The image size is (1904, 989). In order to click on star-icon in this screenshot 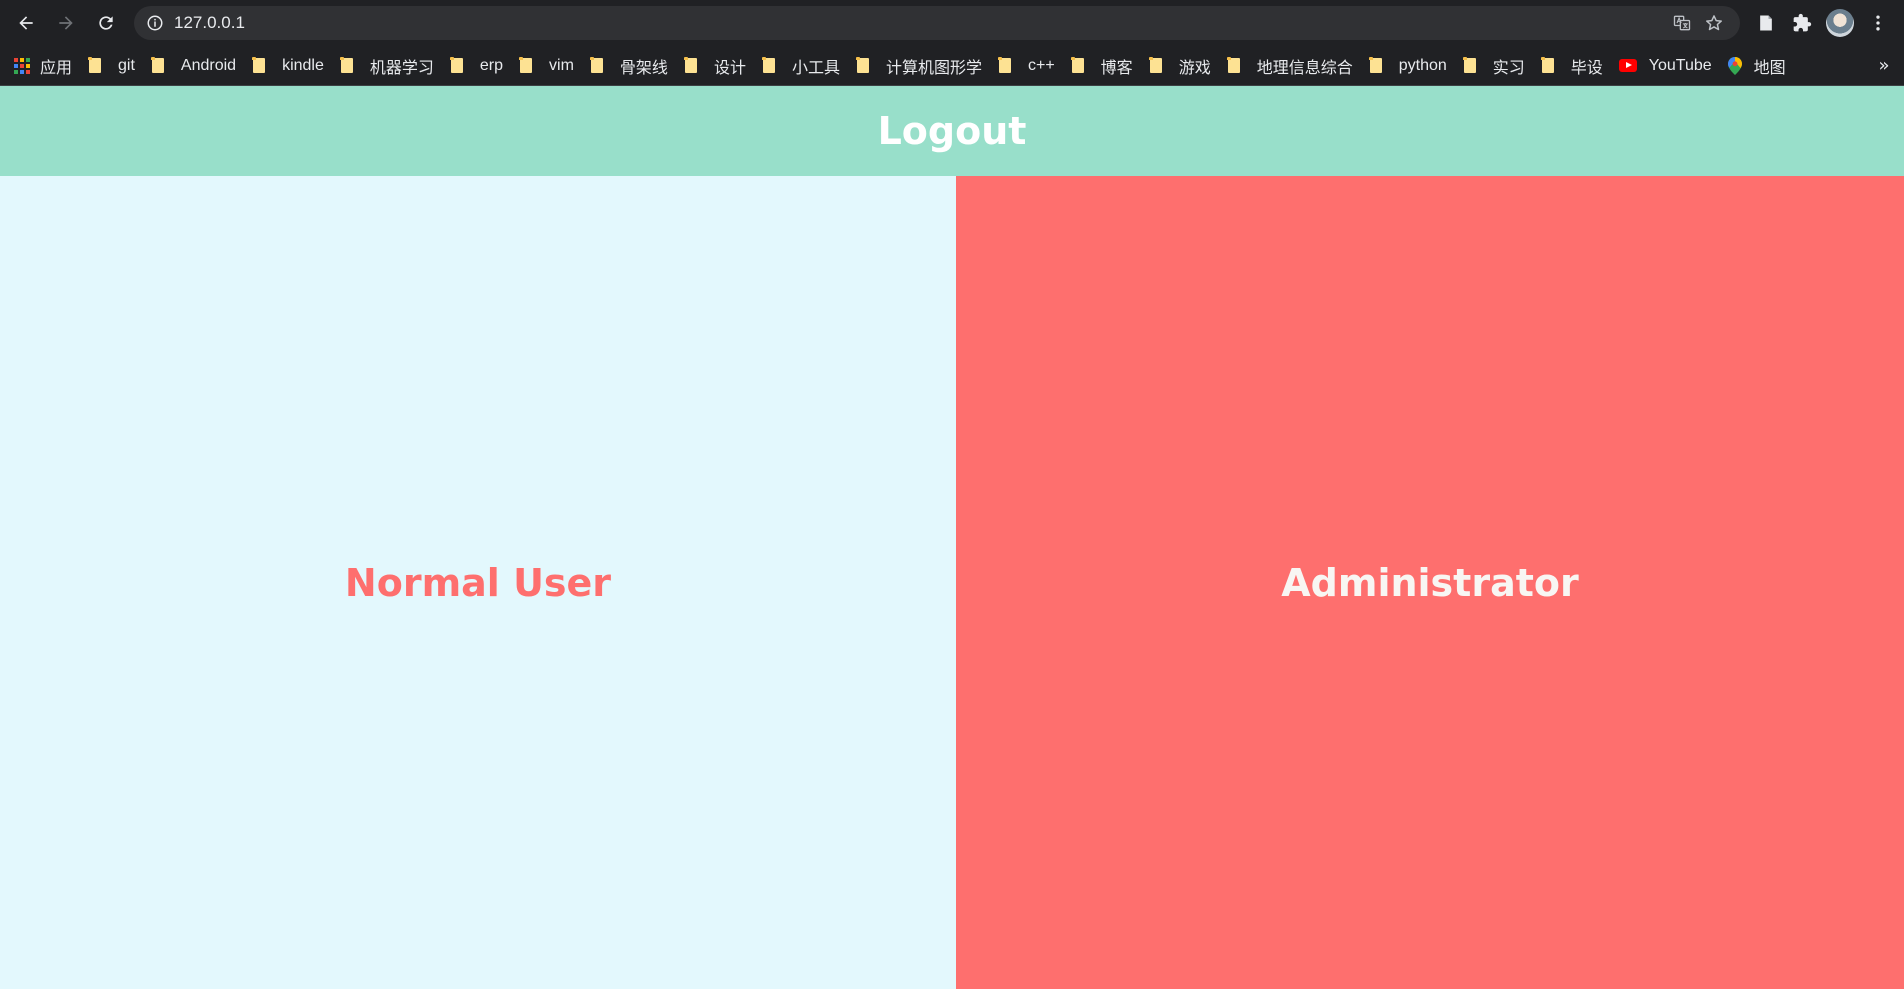, I will do `click(1714, 23)`.